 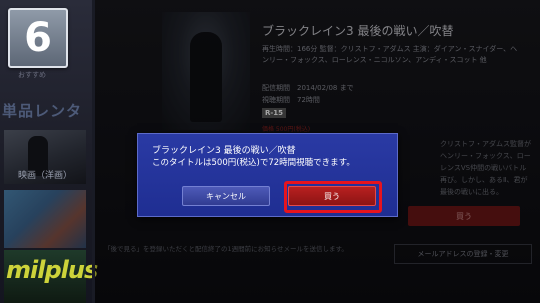 What do you see at coordinates (333, 197) in the screenshot?
I see `buy-button-highlight-frame` at bounding box center [333, 197].